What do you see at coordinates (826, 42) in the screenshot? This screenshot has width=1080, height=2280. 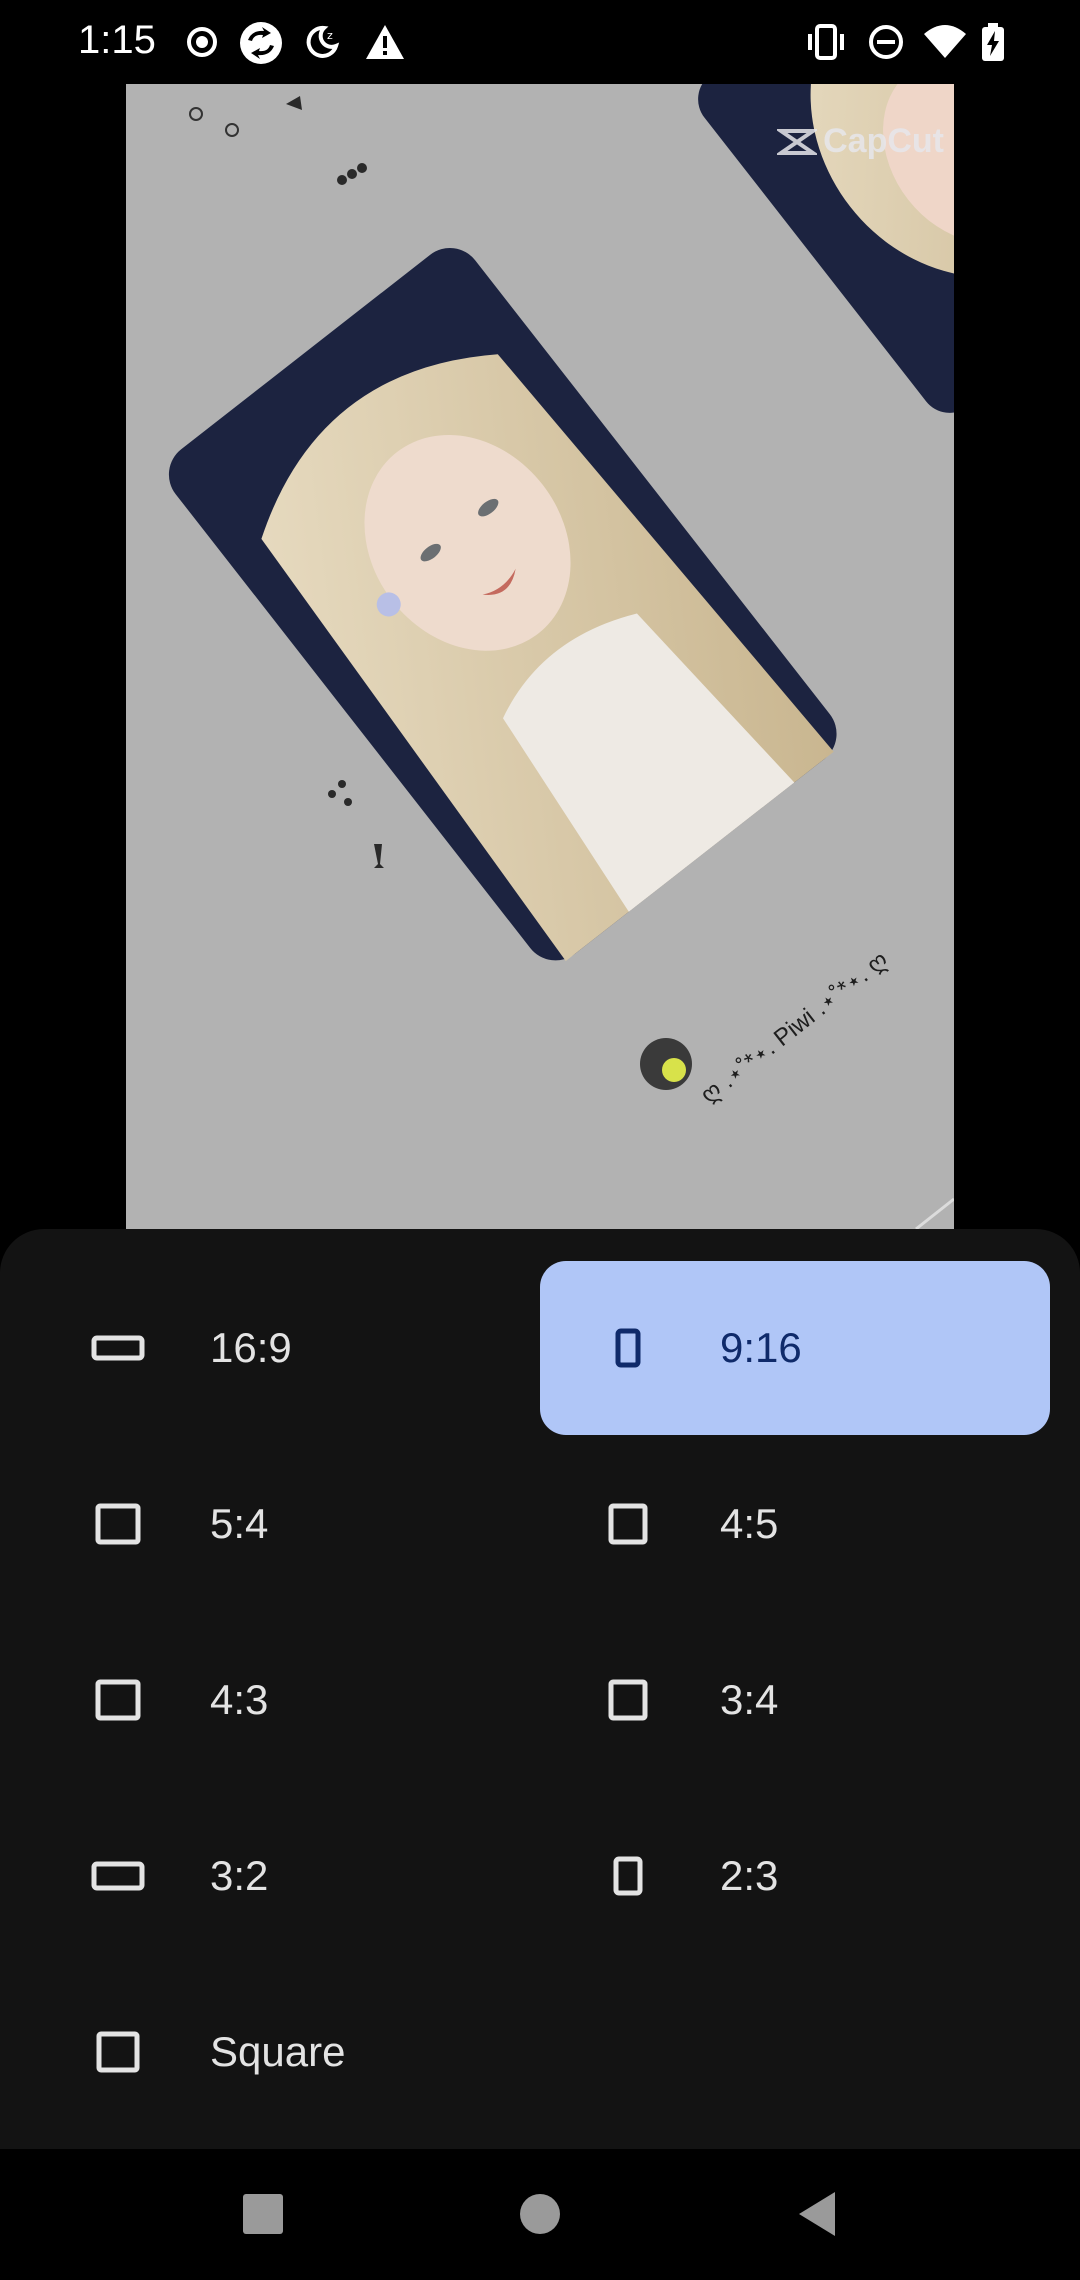 I see `vibrate-icon` at bounding box center [826, 42].